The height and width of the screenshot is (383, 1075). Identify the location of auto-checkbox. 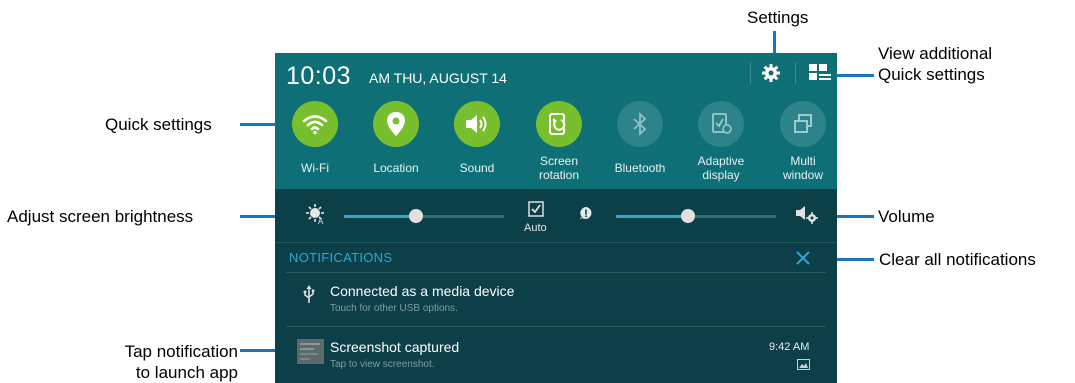
(536, 209).